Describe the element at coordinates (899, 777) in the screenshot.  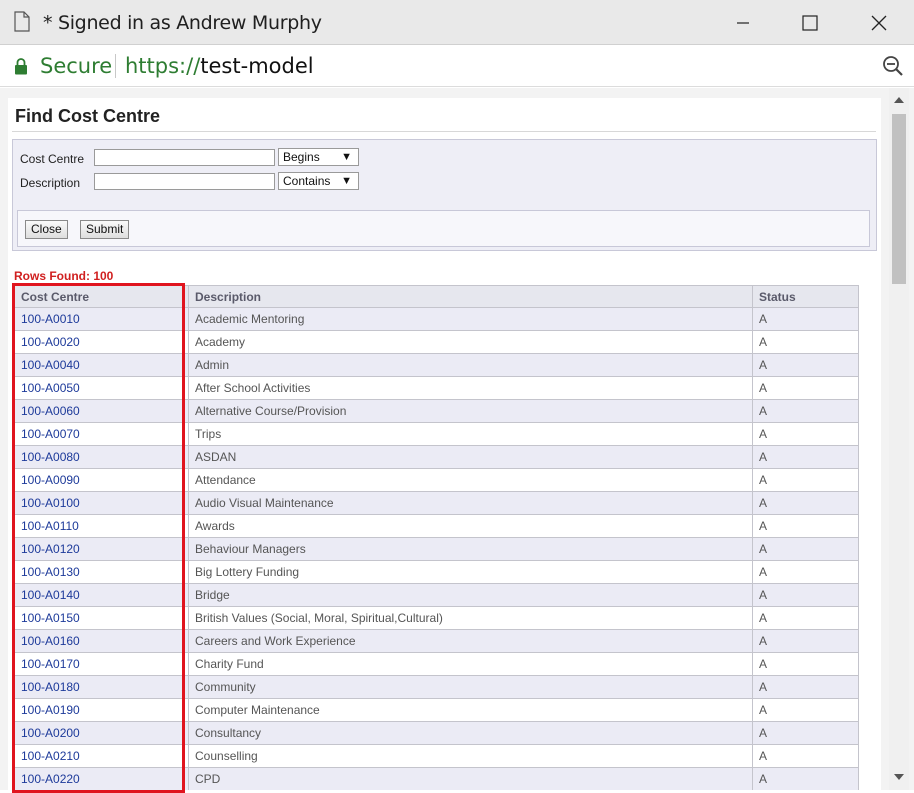
I see `scroll-down-arrow-icon` at that location.